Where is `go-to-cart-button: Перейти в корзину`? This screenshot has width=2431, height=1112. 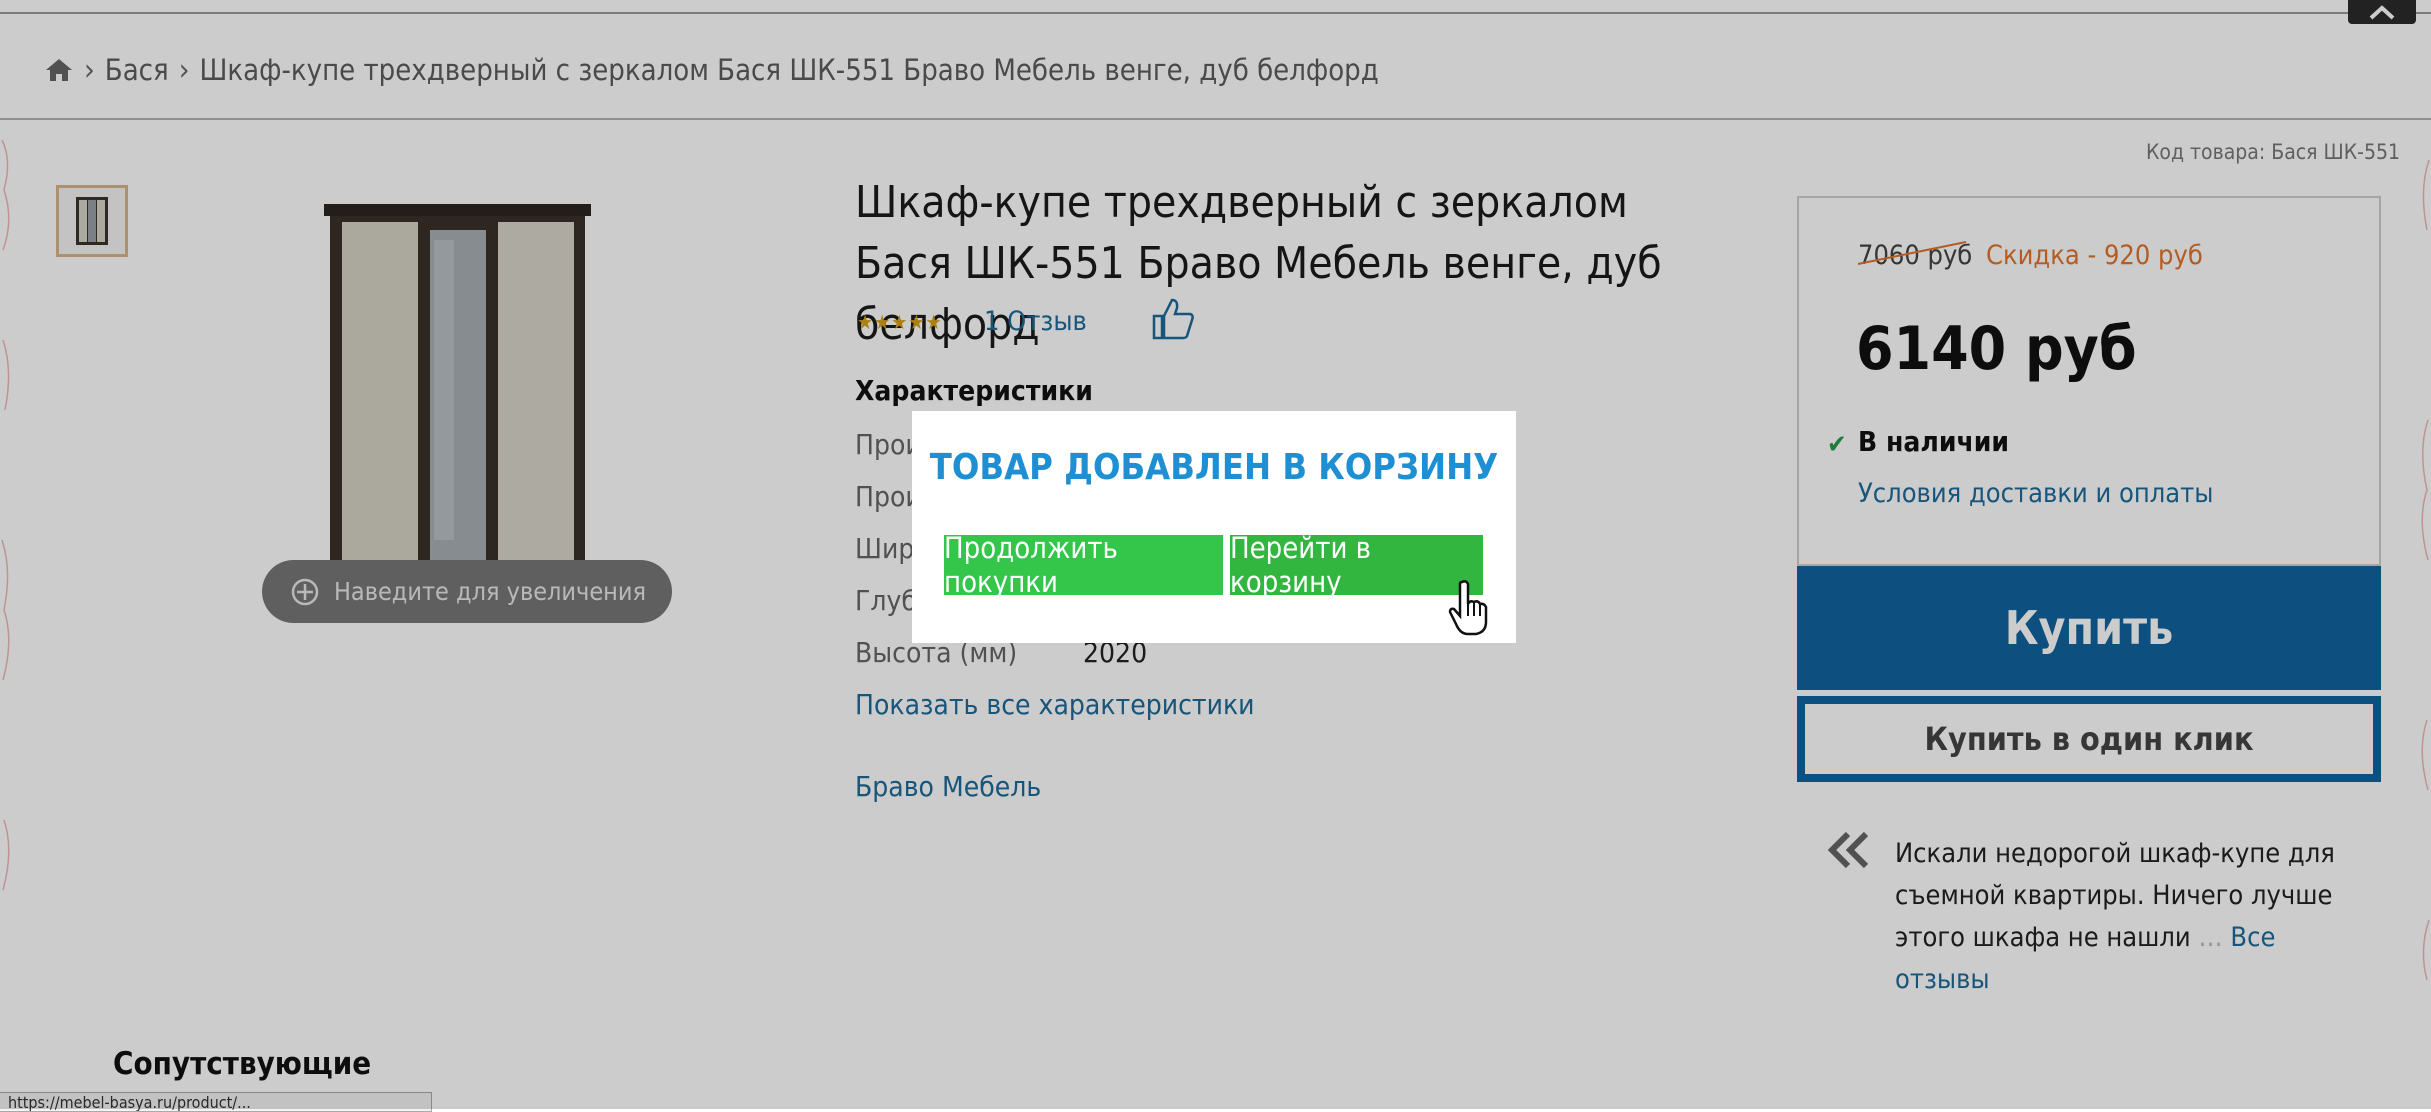
go-to-cart-button: Перейти в корзину is located at coordinates (1356, 565).